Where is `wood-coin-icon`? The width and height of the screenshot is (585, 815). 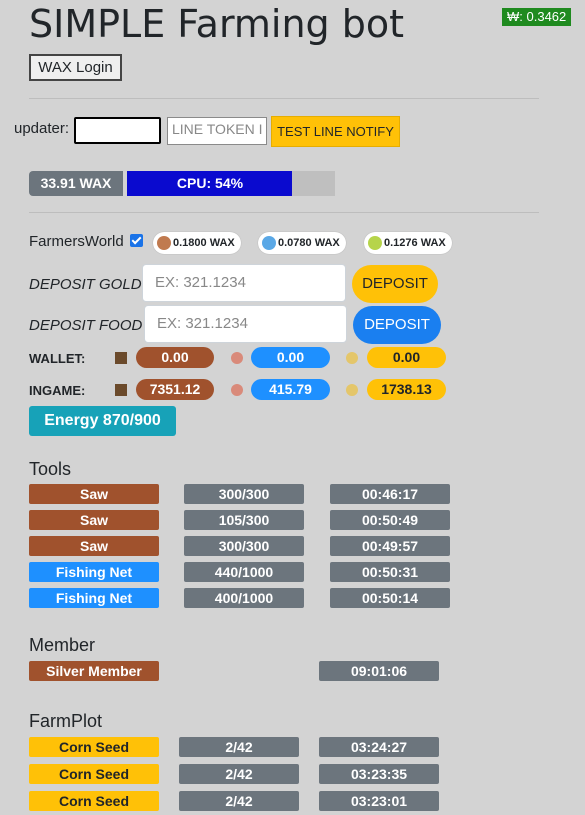 wood-coin-icon is located at coordinates (164, 243).